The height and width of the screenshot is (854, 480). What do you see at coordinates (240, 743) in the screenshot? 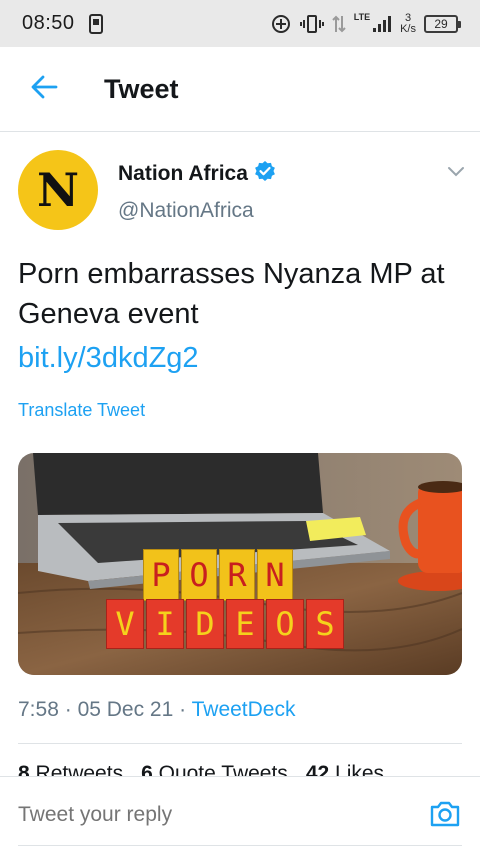
I see `divider` at bounding box center [240, 743].